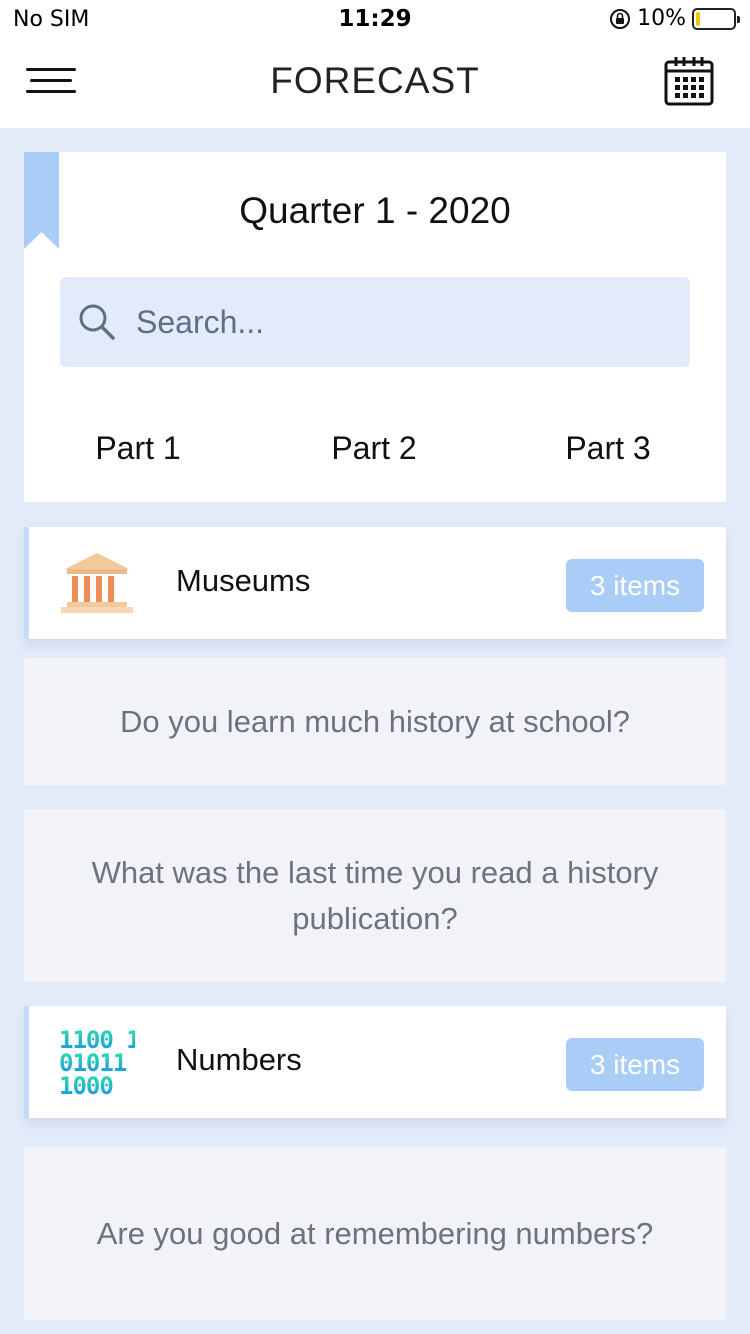 The height and width of the screenshot is (1334, 750). I want to click on group-row-museums: Museums 3 items, so click(375, 583).